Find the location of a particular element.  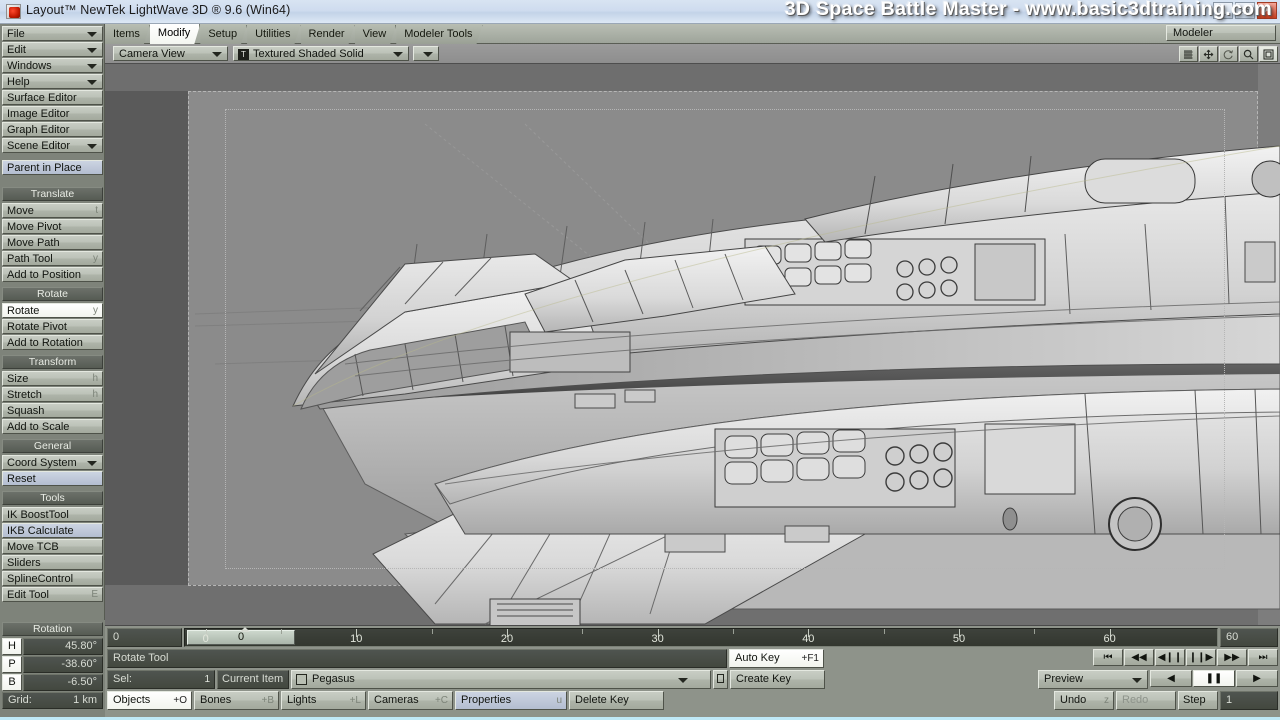

tab-view: View is located at coordinates (376, 34).